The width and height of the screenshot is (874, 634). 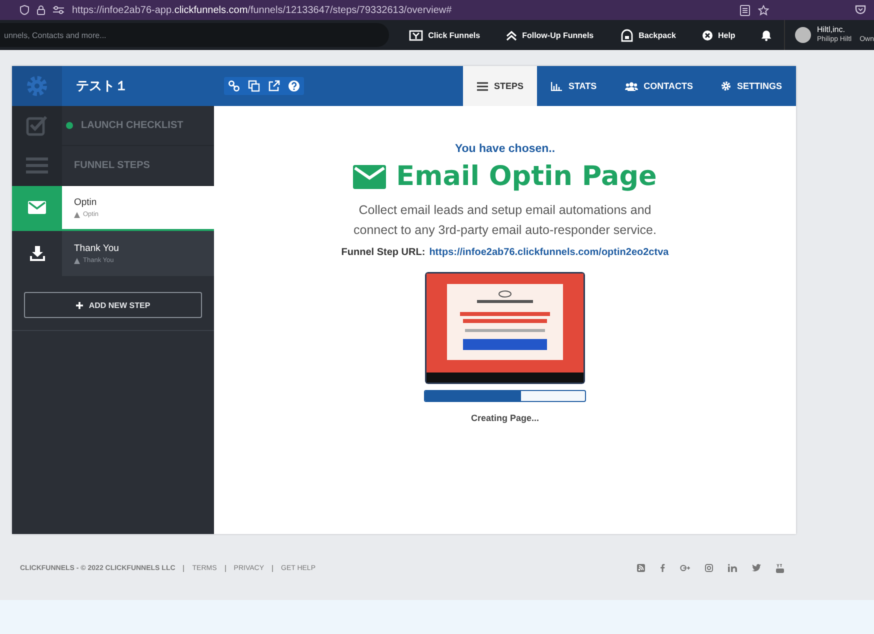 What do you see at coordinates (860, 10) in the screenshot?
I see `pocket-icon` at bounding box center [860, 10].